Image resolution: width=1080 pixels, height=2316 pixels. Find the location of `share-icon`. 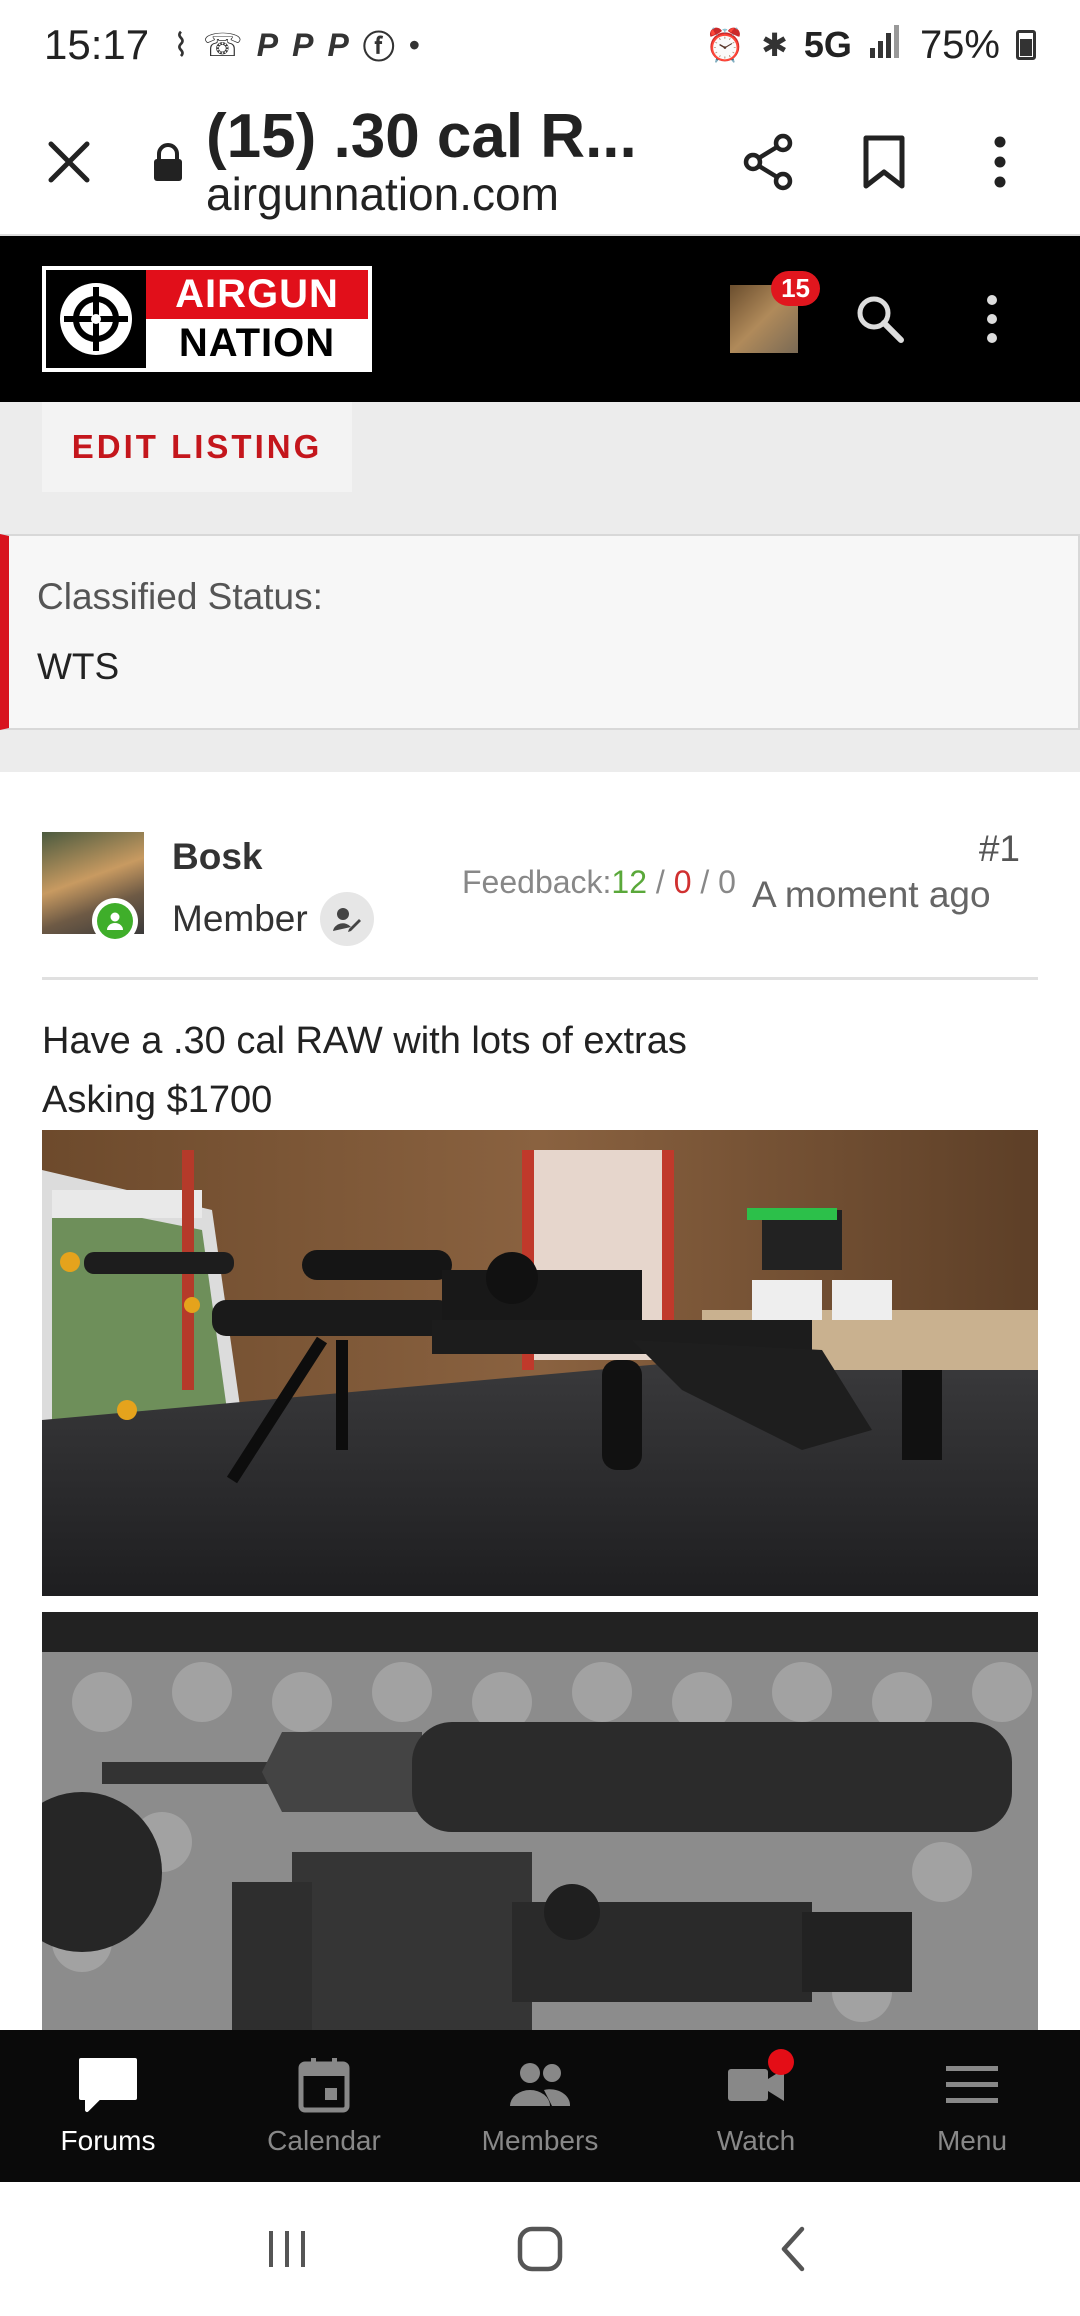

share-icon is located at coordinates (768, 162).